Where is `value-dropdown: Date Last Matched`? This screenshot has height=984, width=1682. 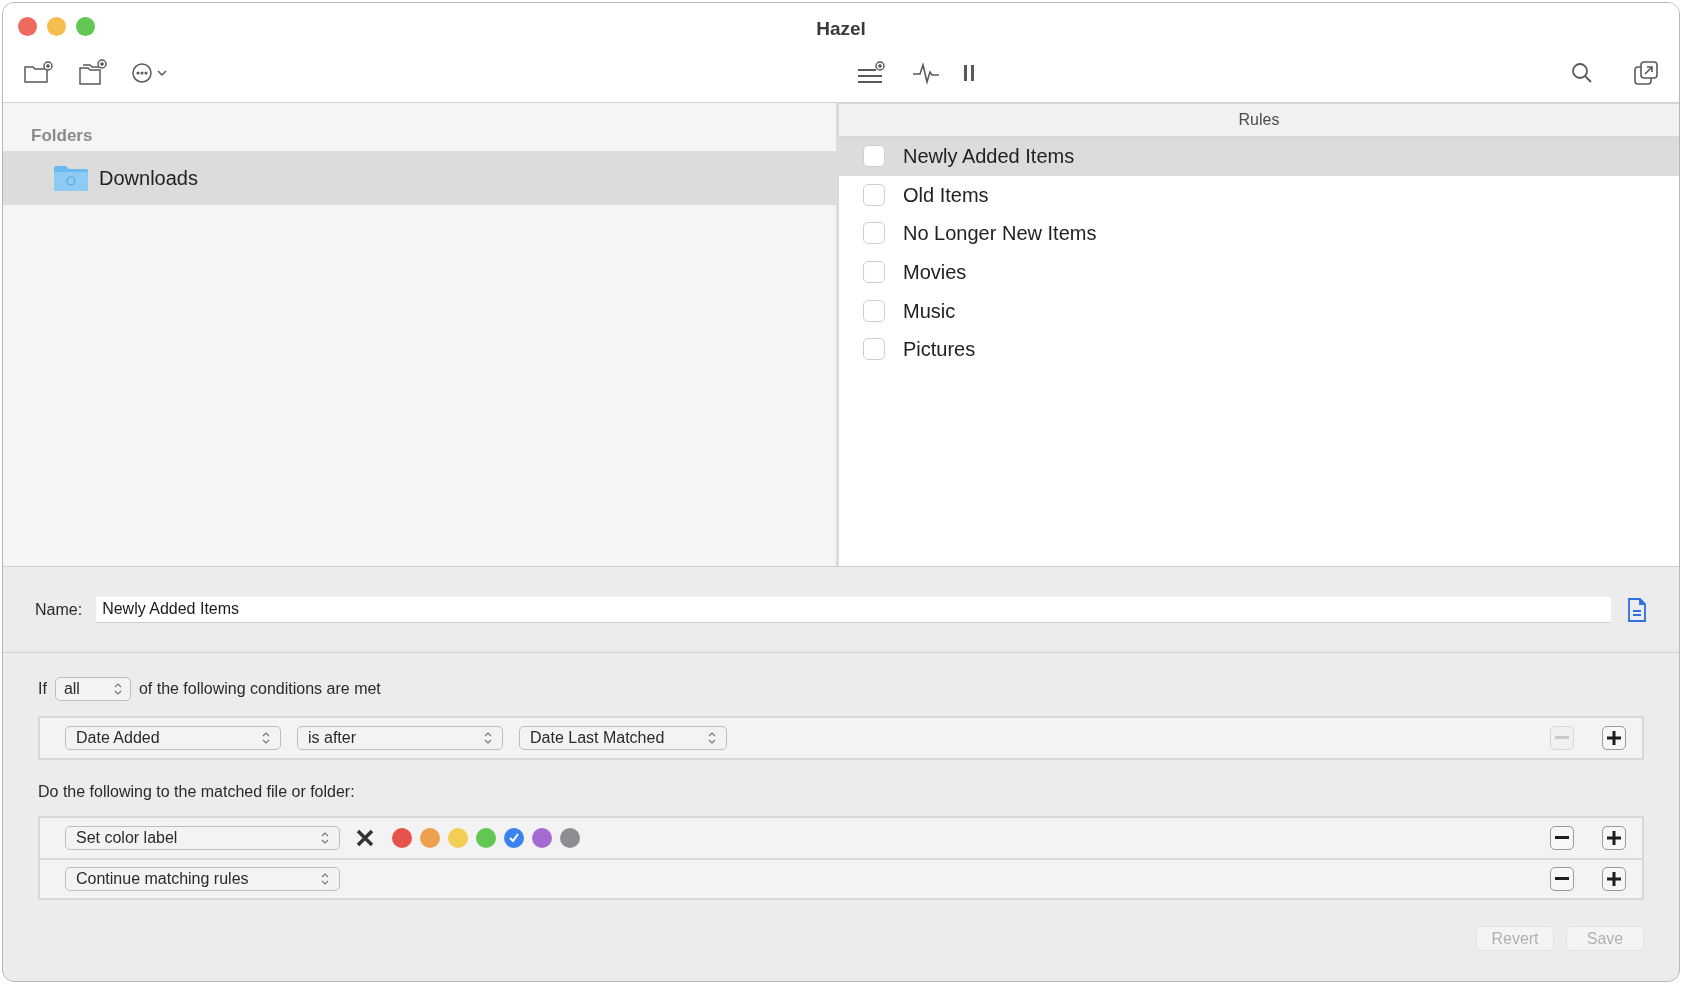 value-dropdown: Date Last Matched is located at coordinates (623, 738).